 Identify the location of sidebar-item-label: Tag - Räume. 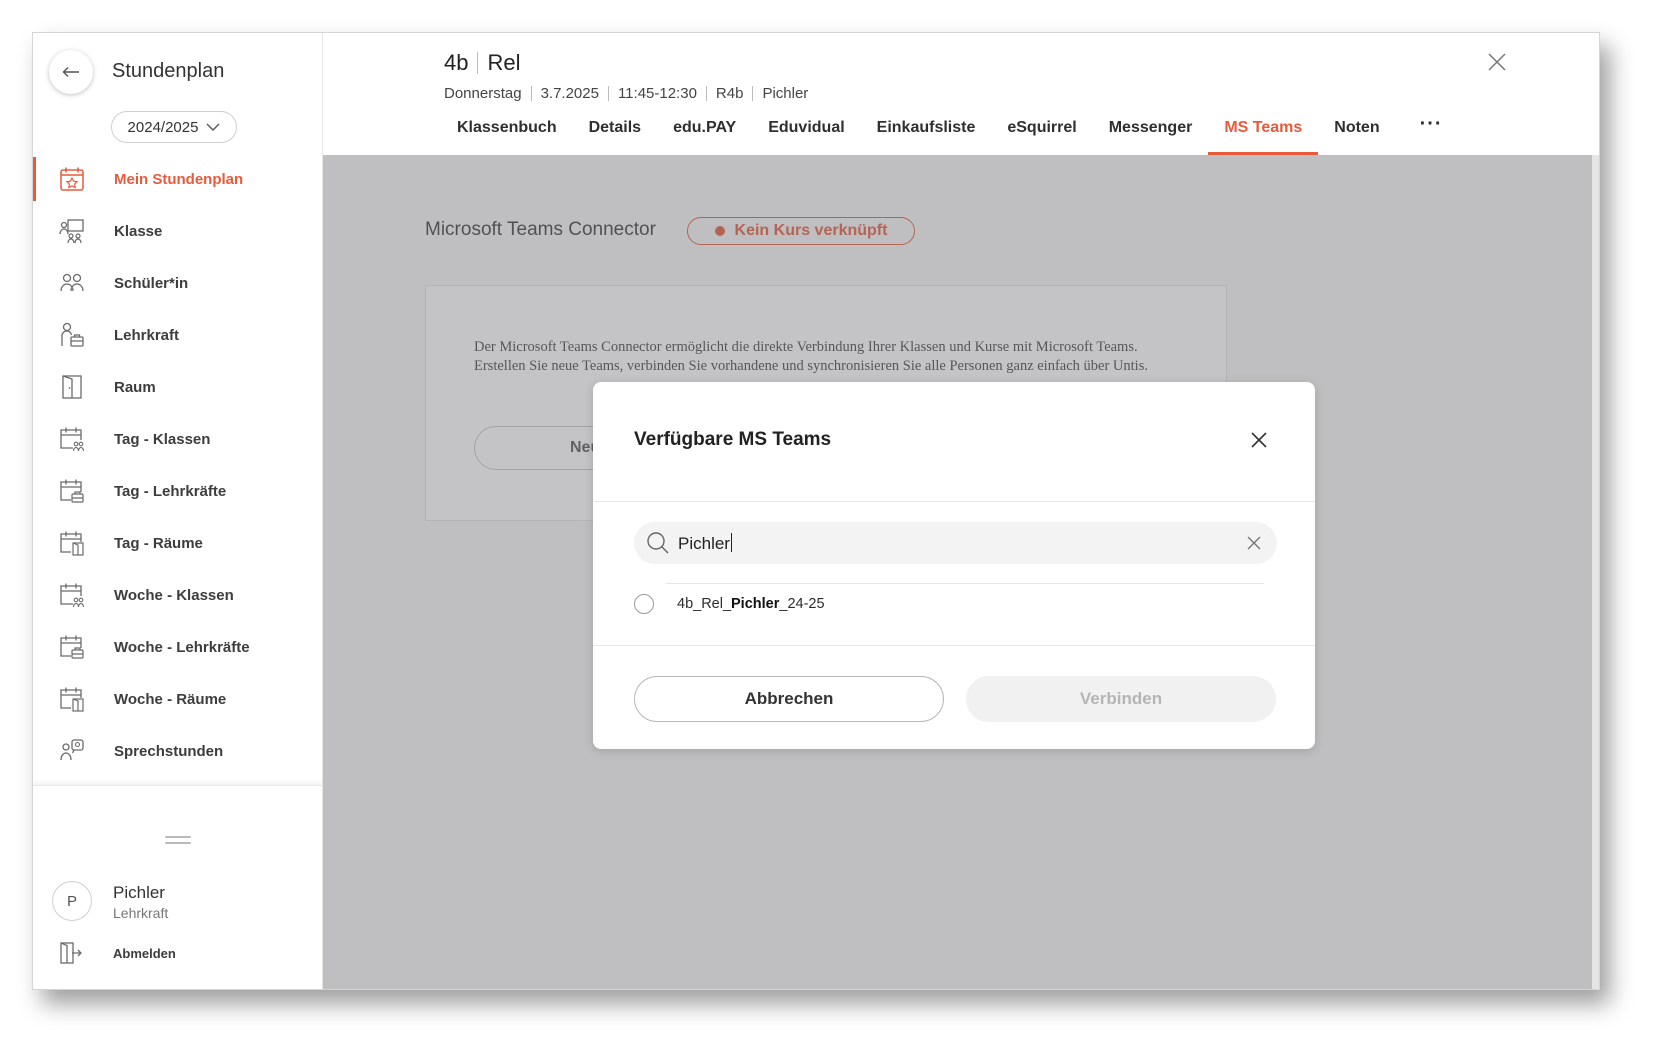
(158, 543).